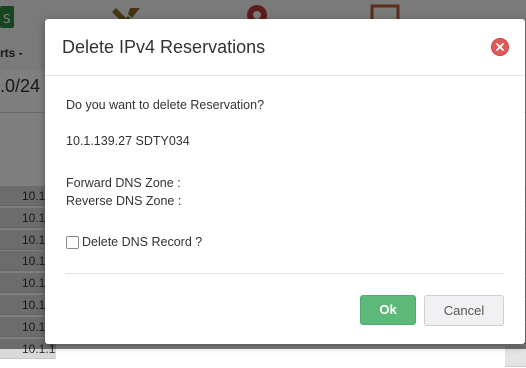 The image size is (526, 368). What do you see at coordinates (123, 183) in the screenshot?
I see `forward-dns-zone-label: Forward DNS Zone :` at bounding box center [123, 183].